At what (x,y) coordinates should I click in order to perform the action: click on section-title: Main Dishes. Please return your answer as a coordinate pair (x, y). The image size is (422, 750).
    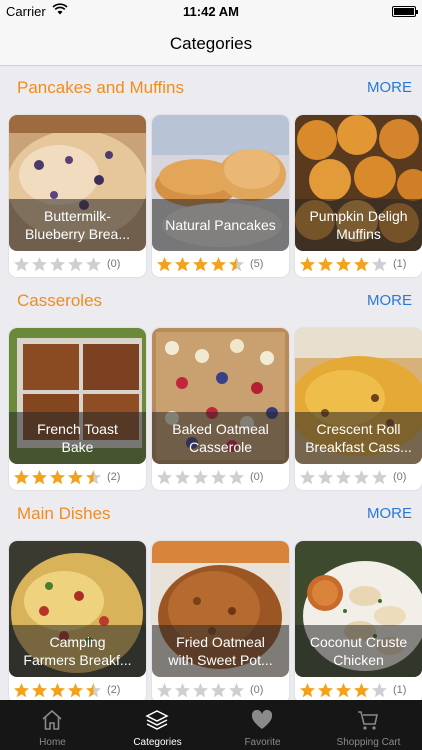
    Looking at the image, I should click on (64, 513).